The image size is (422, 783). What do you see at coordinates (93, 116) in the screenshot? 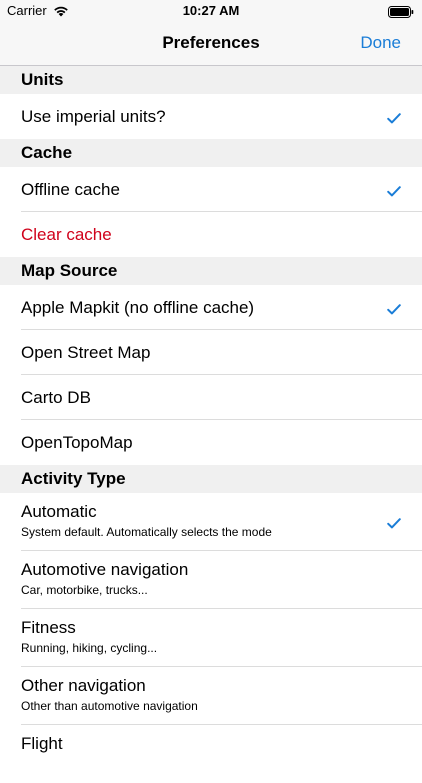
I see `cell-label: Use imperial units?` at bounding box center [93, 116].